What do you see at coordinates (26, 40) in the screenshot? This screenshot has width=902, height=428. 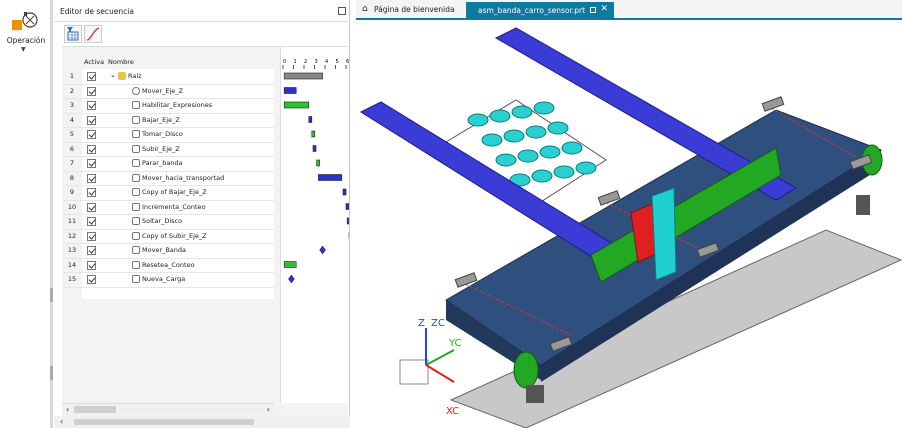 I see `operation-label: Operación` at bounding box center [26, 40].